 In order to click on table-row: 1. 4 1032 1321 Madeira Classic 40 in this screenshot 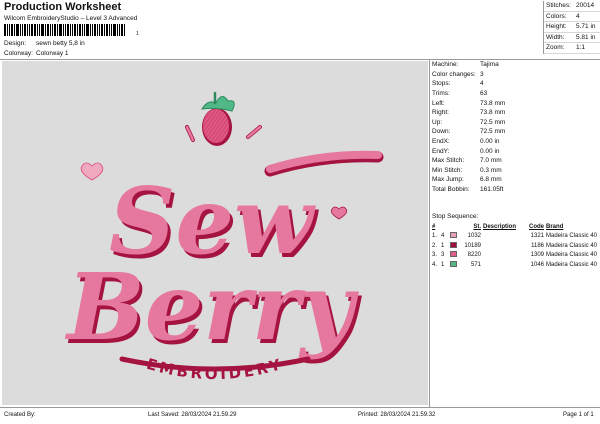, I will do `click(515, 237)`.